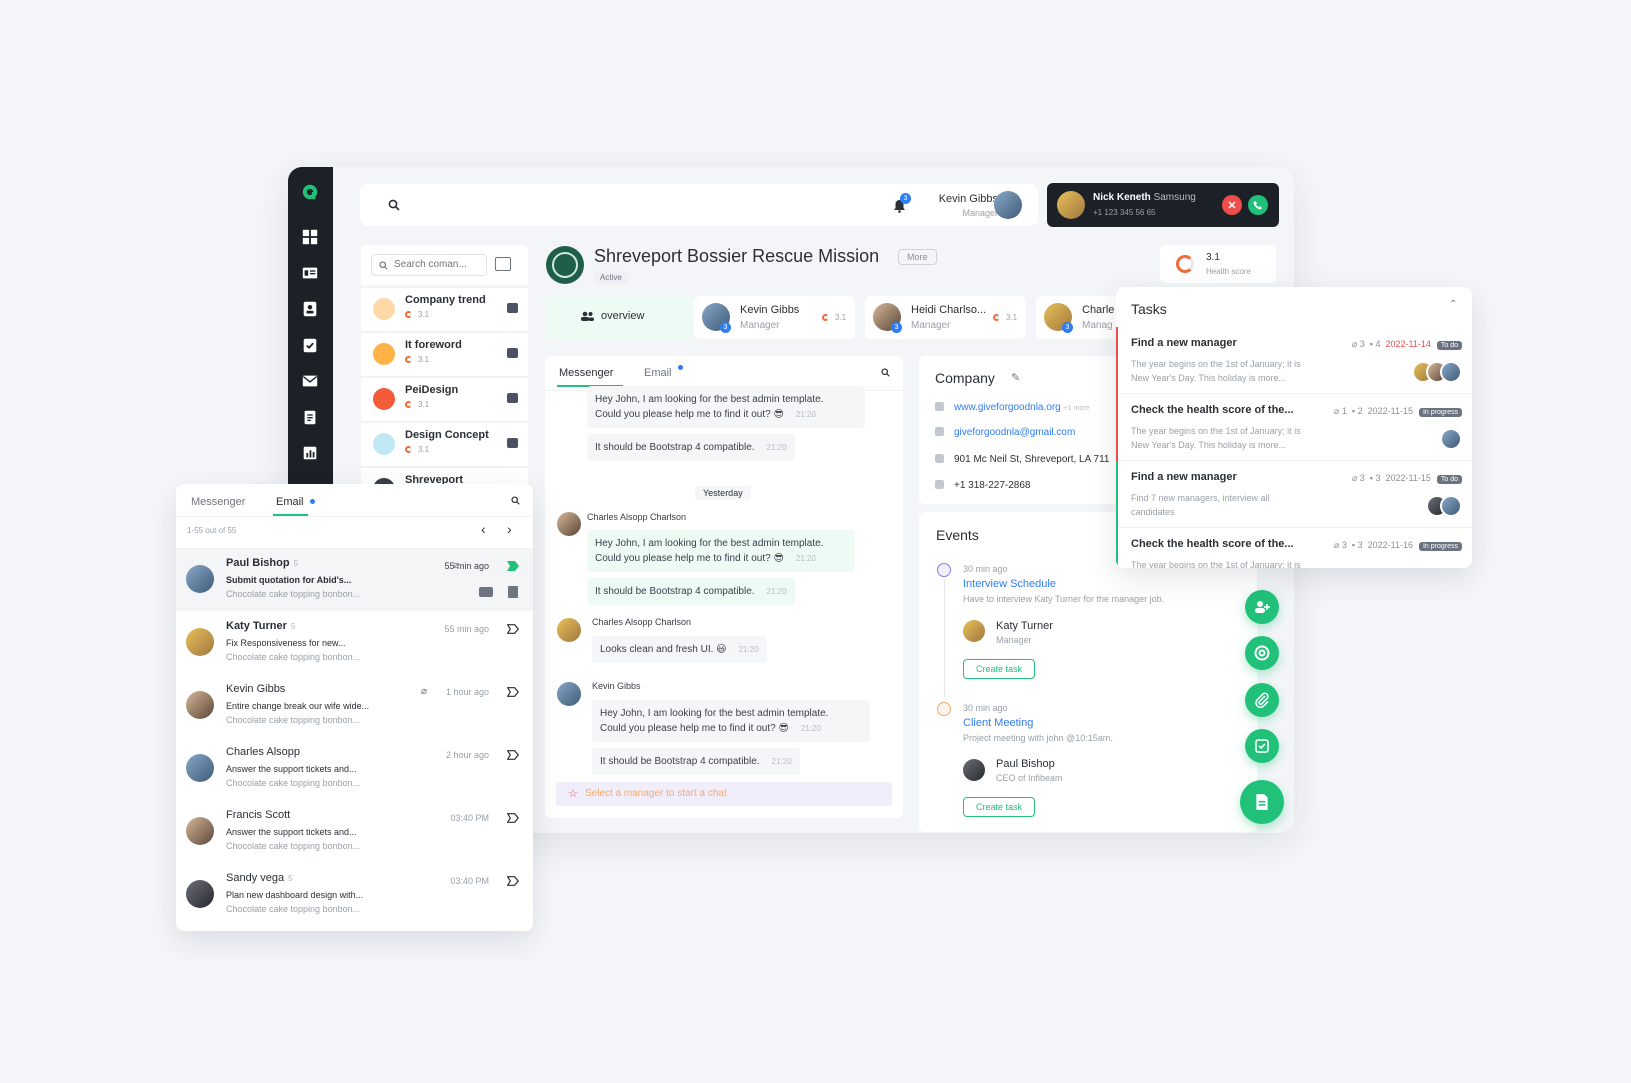 The width and height of the screenshot is (1631, 1083). What do you see at coordinates (1262, 653) in the screenshot?
I see `support-button` at bounding box center [1262, 653].